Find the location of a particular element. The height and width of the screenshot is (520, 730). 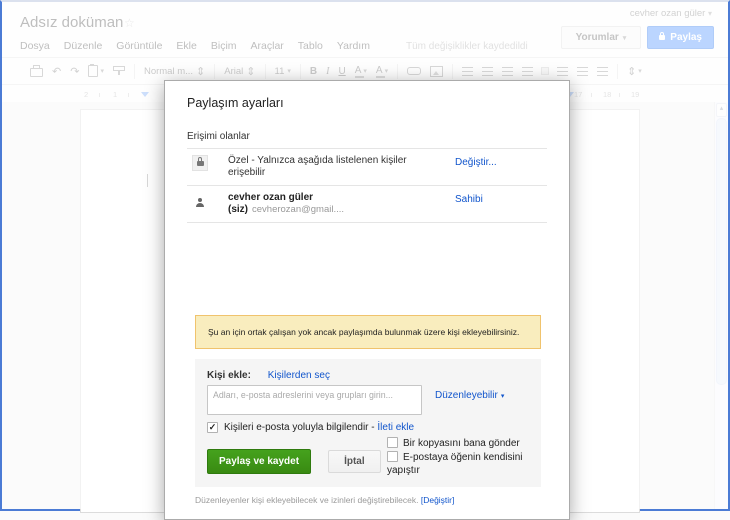

change-editors-permission-link: [Değiştir] is located at coordinates (438, 500).